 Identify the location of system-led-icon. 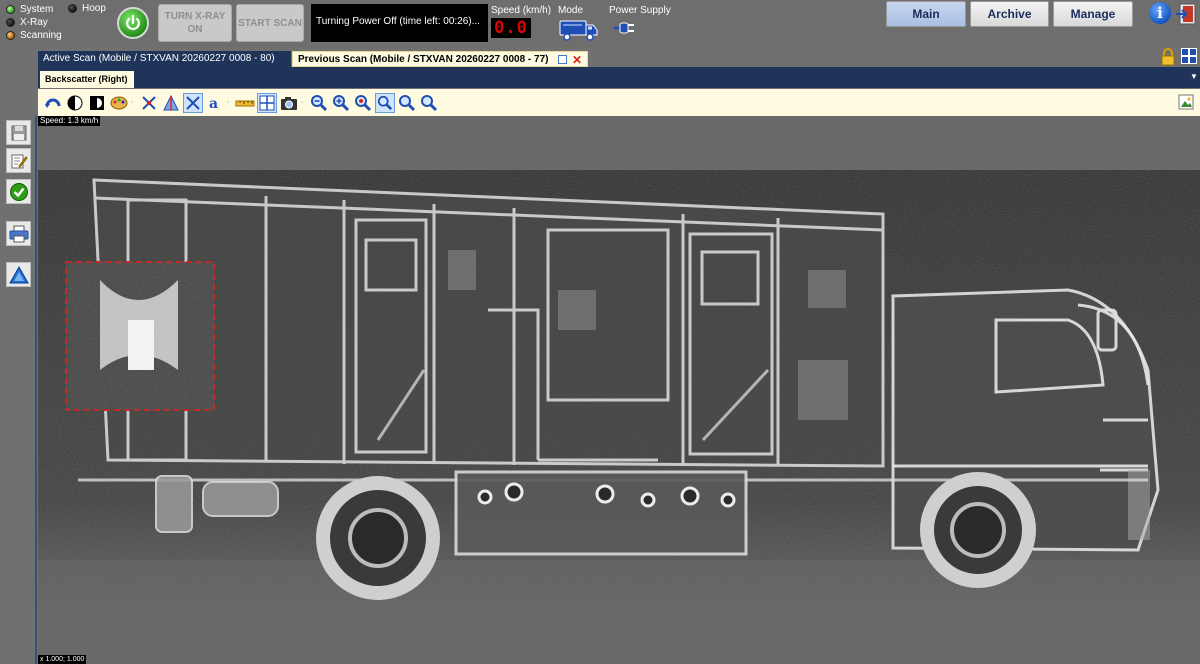
(10, 9).